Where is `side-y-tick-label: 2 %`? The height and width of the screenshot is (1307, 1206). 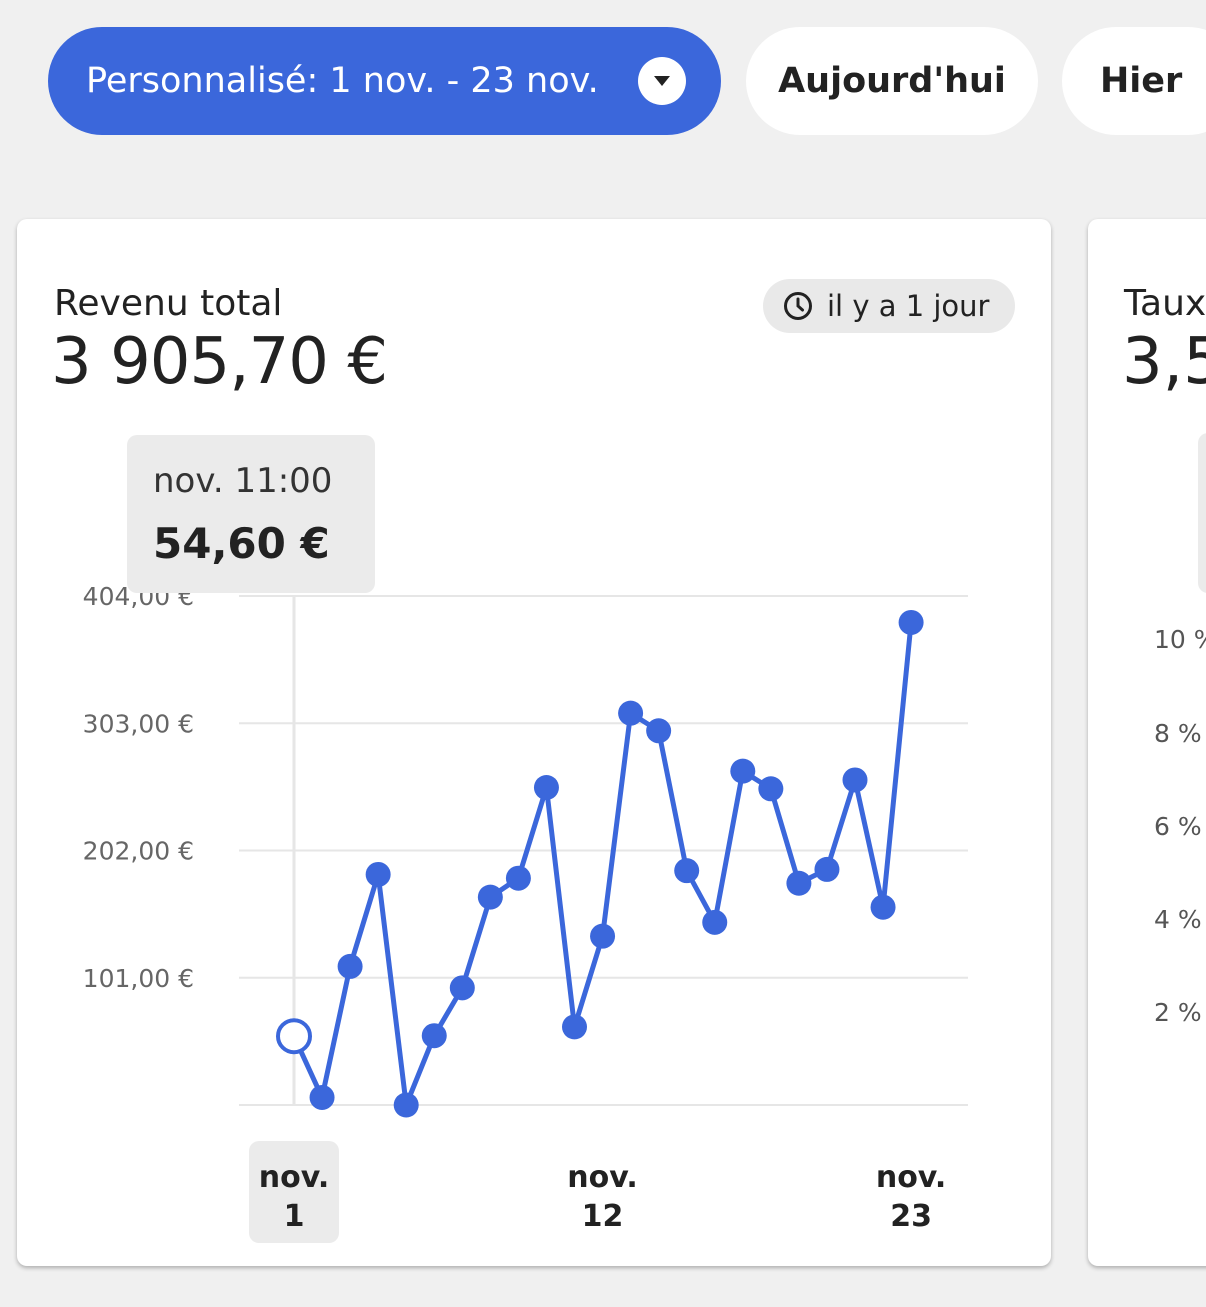 side-y-tick-label: 2 % is located at coordinates (1178, 1012).